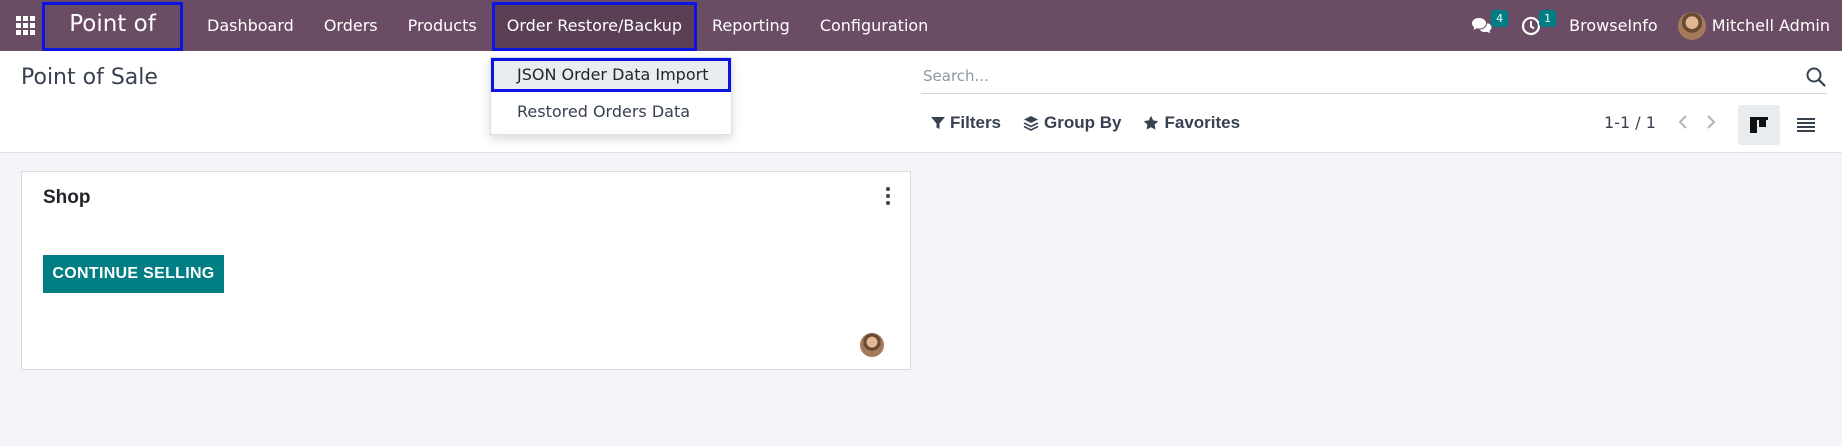 The height and width of the screenshot is (446, 1842). Describe the element at coordinates (1711, 122) in the screenshot. I see `chevron-right-icon` at that location.